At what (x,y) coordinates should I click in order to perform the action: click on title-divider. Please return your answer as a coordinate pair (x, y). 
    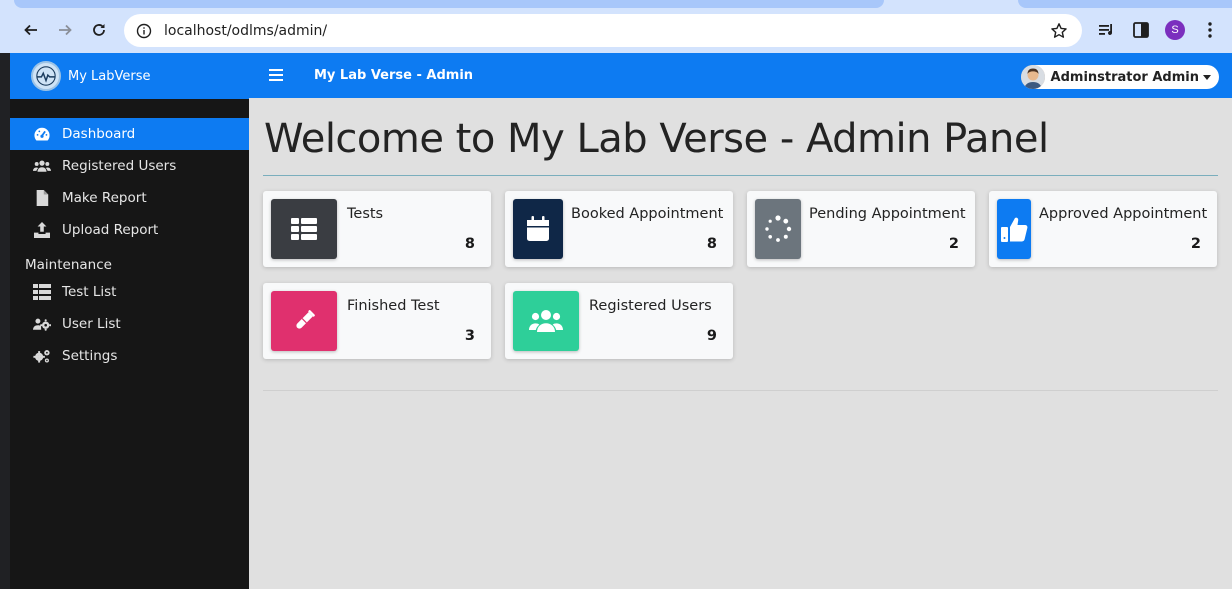
    Looking at the image, I should click on (740, 175).